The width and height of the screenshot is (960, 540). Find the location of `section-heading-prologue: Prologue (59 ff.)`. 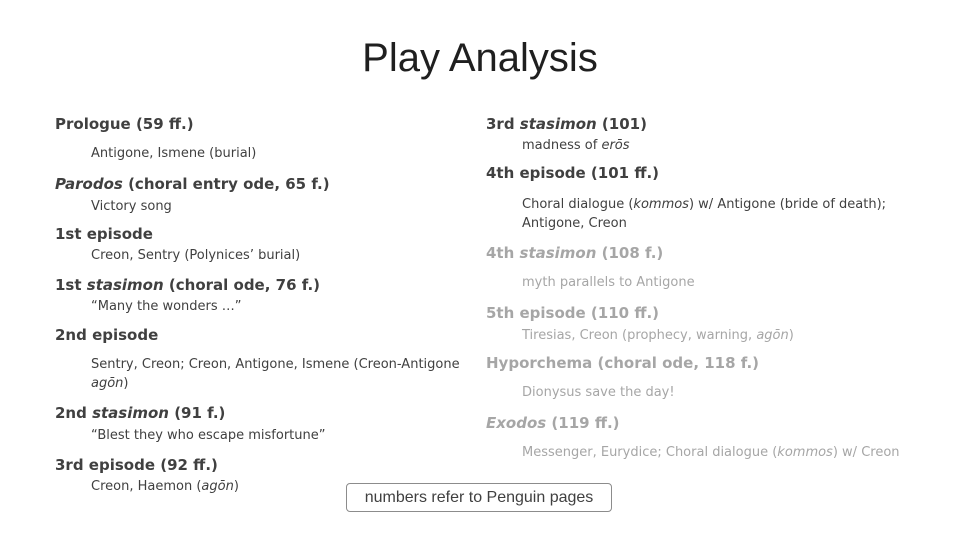

section-heading-prologue: Prologue (59 ff.) is located at coordinates (124, 124).